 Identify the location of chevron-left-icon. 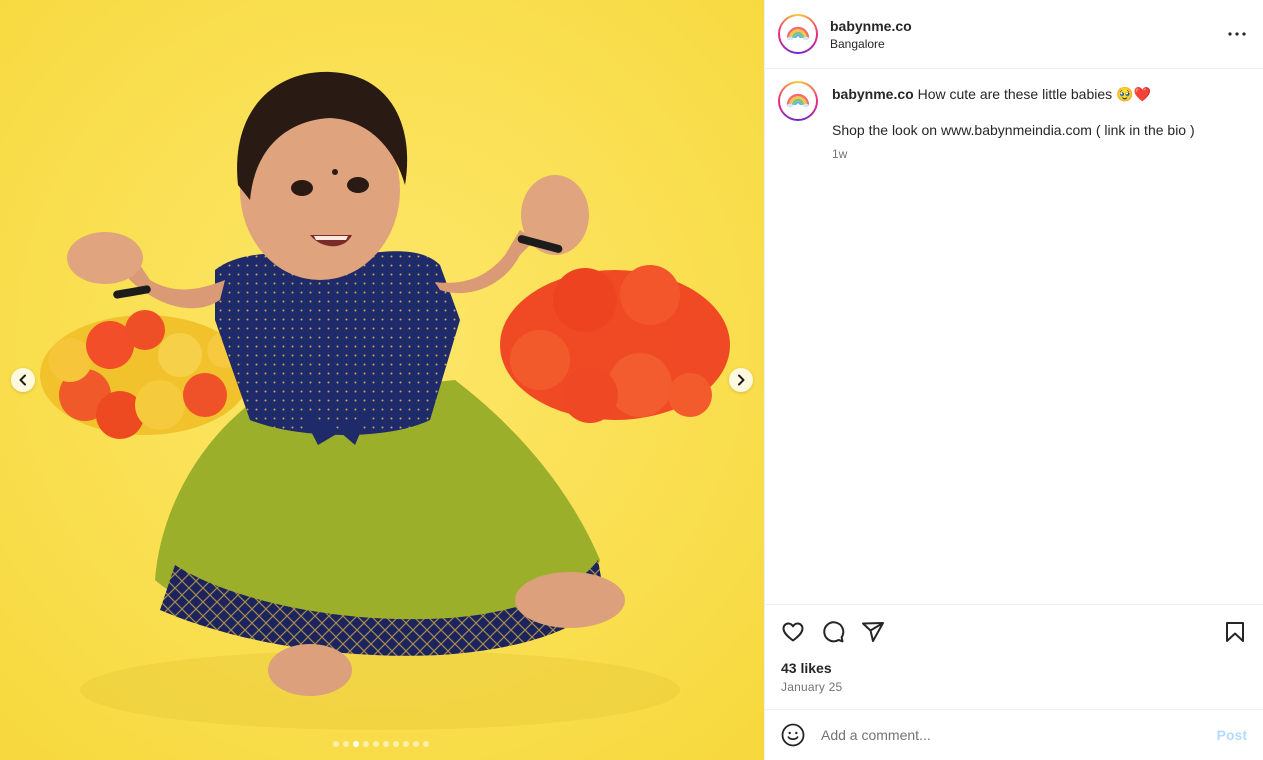
(22, 380).